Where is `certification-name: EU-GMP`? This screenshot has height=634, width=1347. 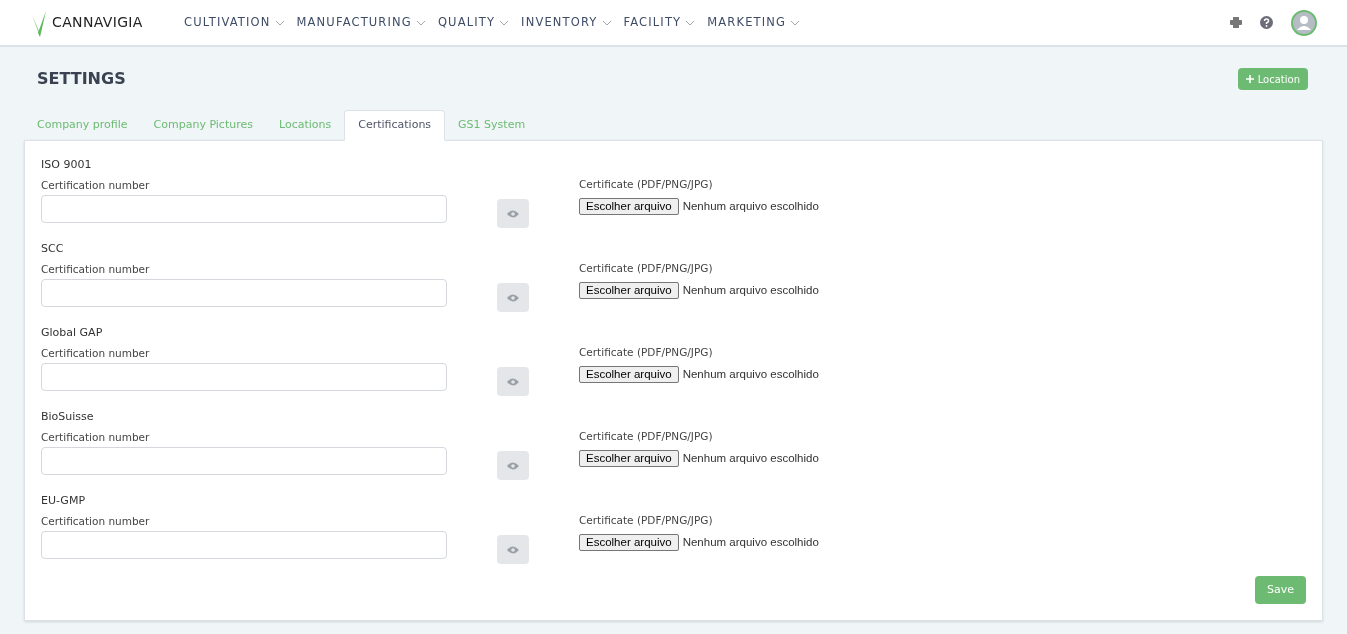
certification-name: EU-GMP is located at coordinates (64, 500).